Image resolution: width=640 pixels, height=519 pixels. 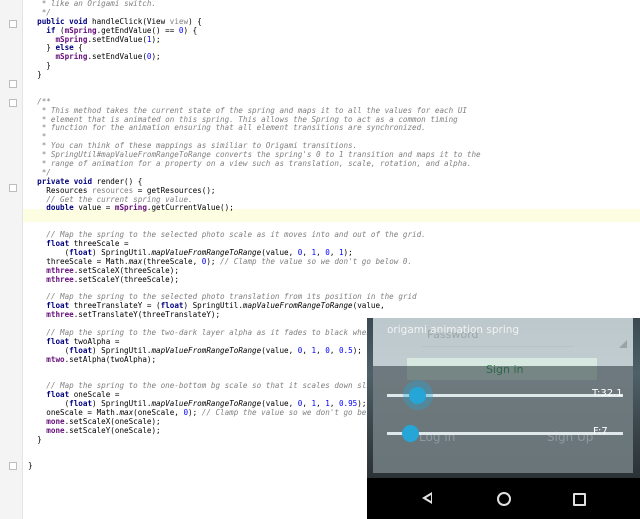 I want to click on code-token: .setScaleY(threeScale);, so click(x=126, y=279).